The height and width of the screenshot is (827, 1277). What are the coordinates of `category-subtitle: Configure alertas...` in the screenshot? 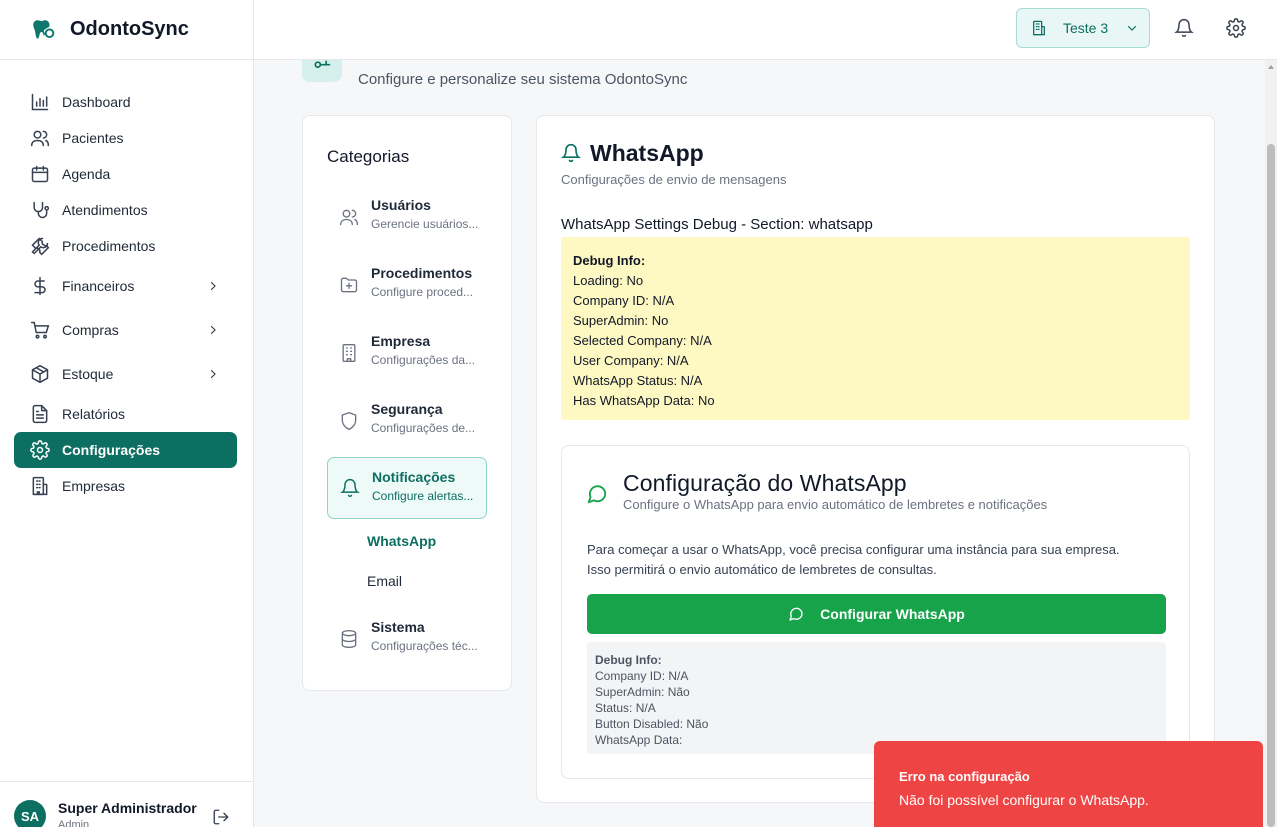 It's located at (423, 496).